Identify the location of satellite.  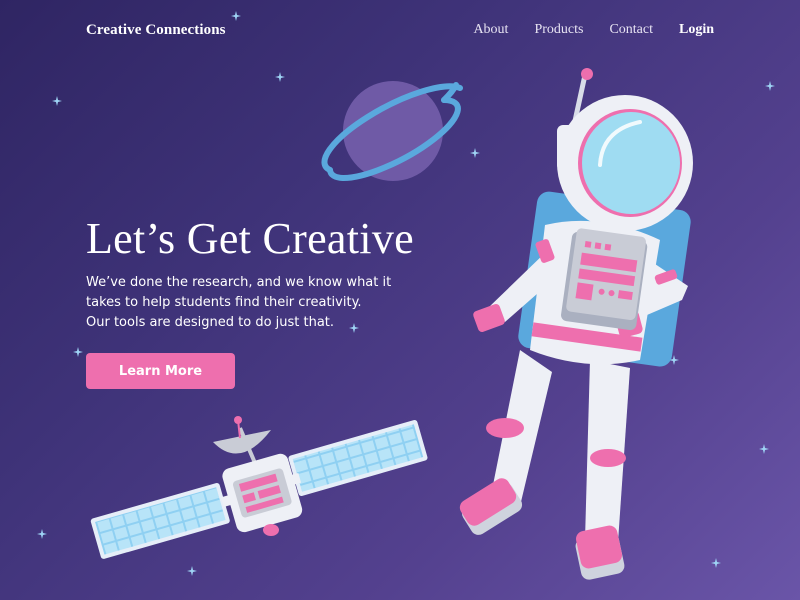
(259, 487).